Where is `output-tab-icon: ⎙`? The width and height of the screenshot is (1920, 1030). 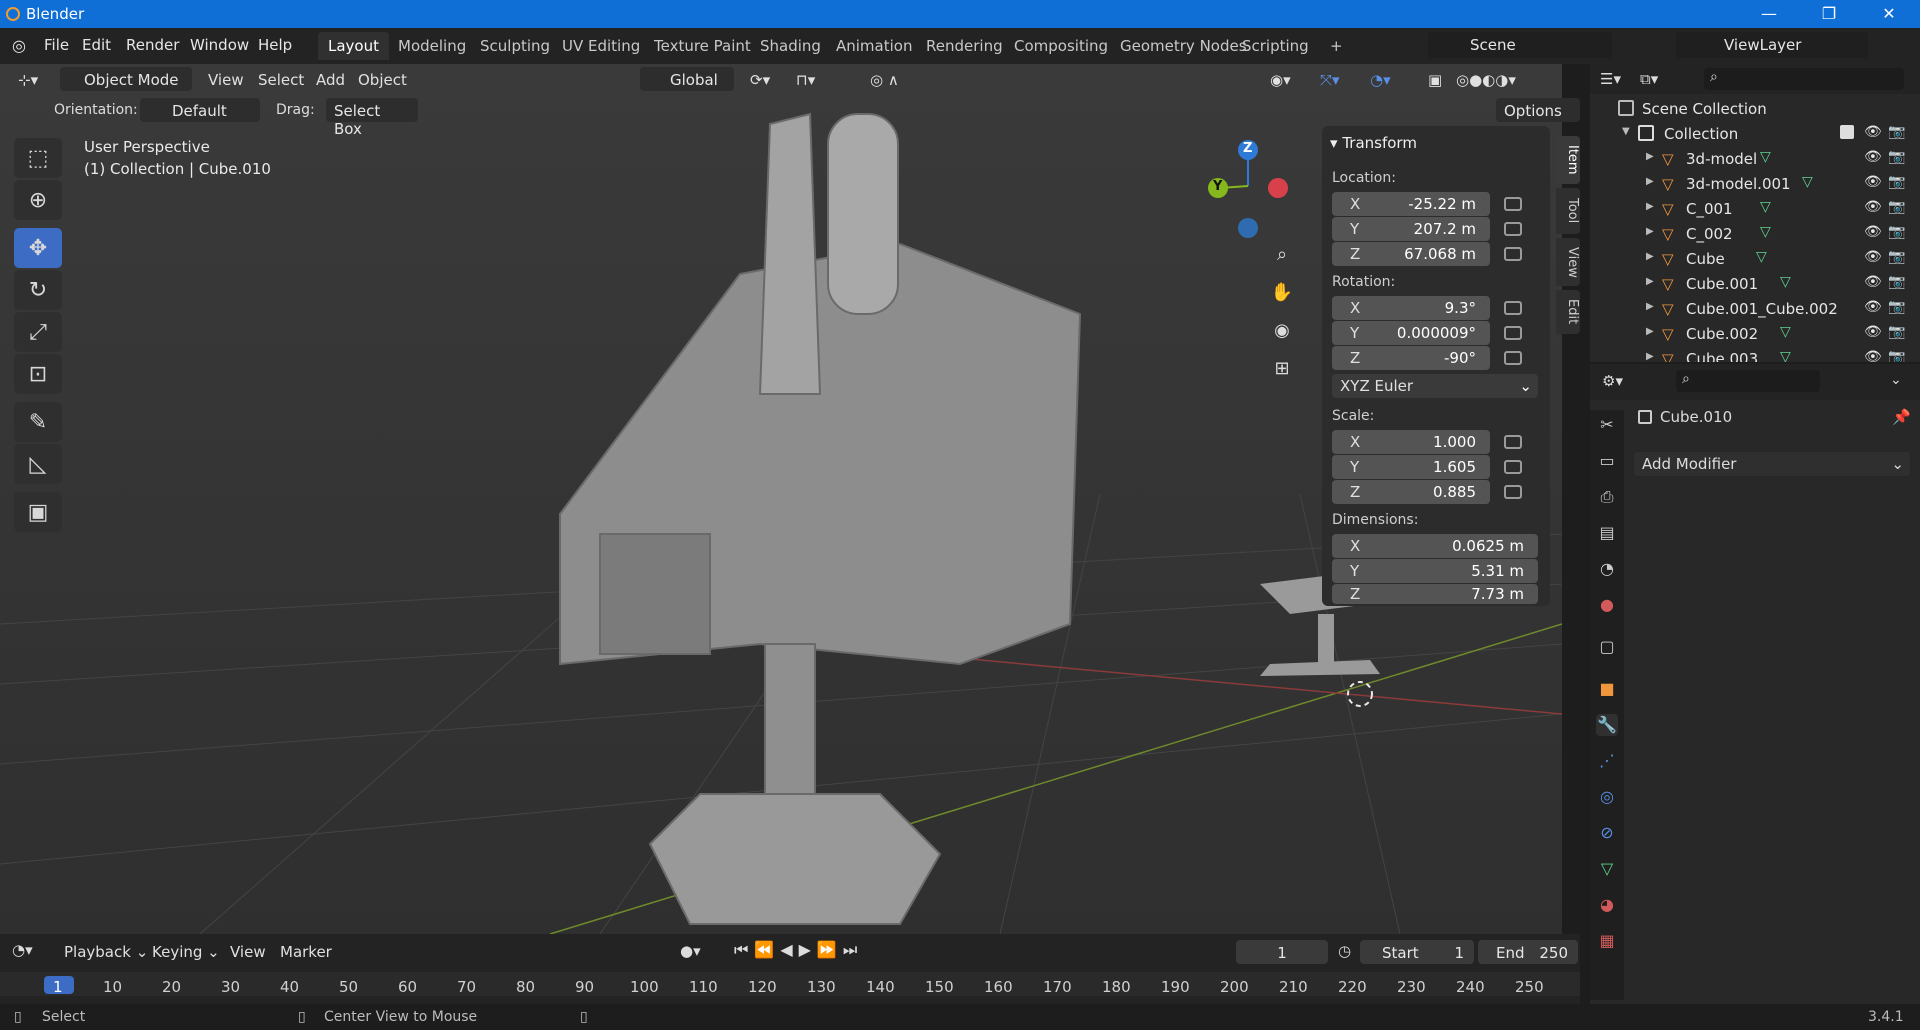 output-tab-icon: ⎙ is located at coordinates (1607, 497).